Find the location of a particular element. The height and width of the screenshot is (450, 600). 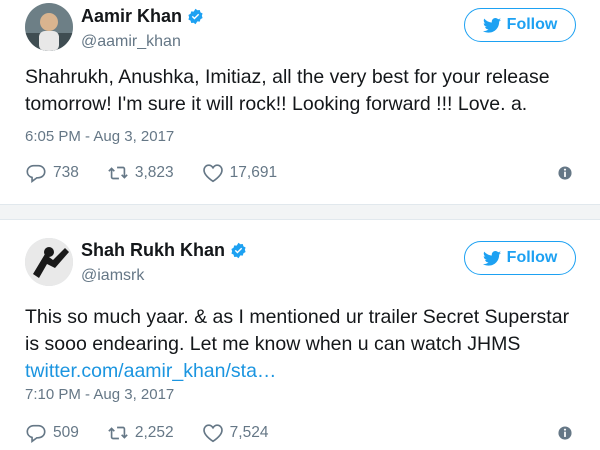

timestamp: 7:10 PM - Aug 3, 2017 is located at coordinates (99, 394).